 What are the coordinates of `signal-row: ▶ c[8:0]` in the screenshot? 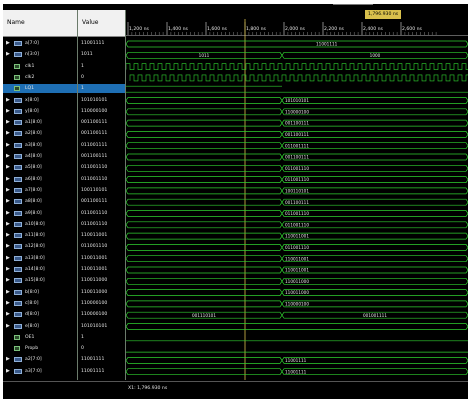 It's located at (40, 303).